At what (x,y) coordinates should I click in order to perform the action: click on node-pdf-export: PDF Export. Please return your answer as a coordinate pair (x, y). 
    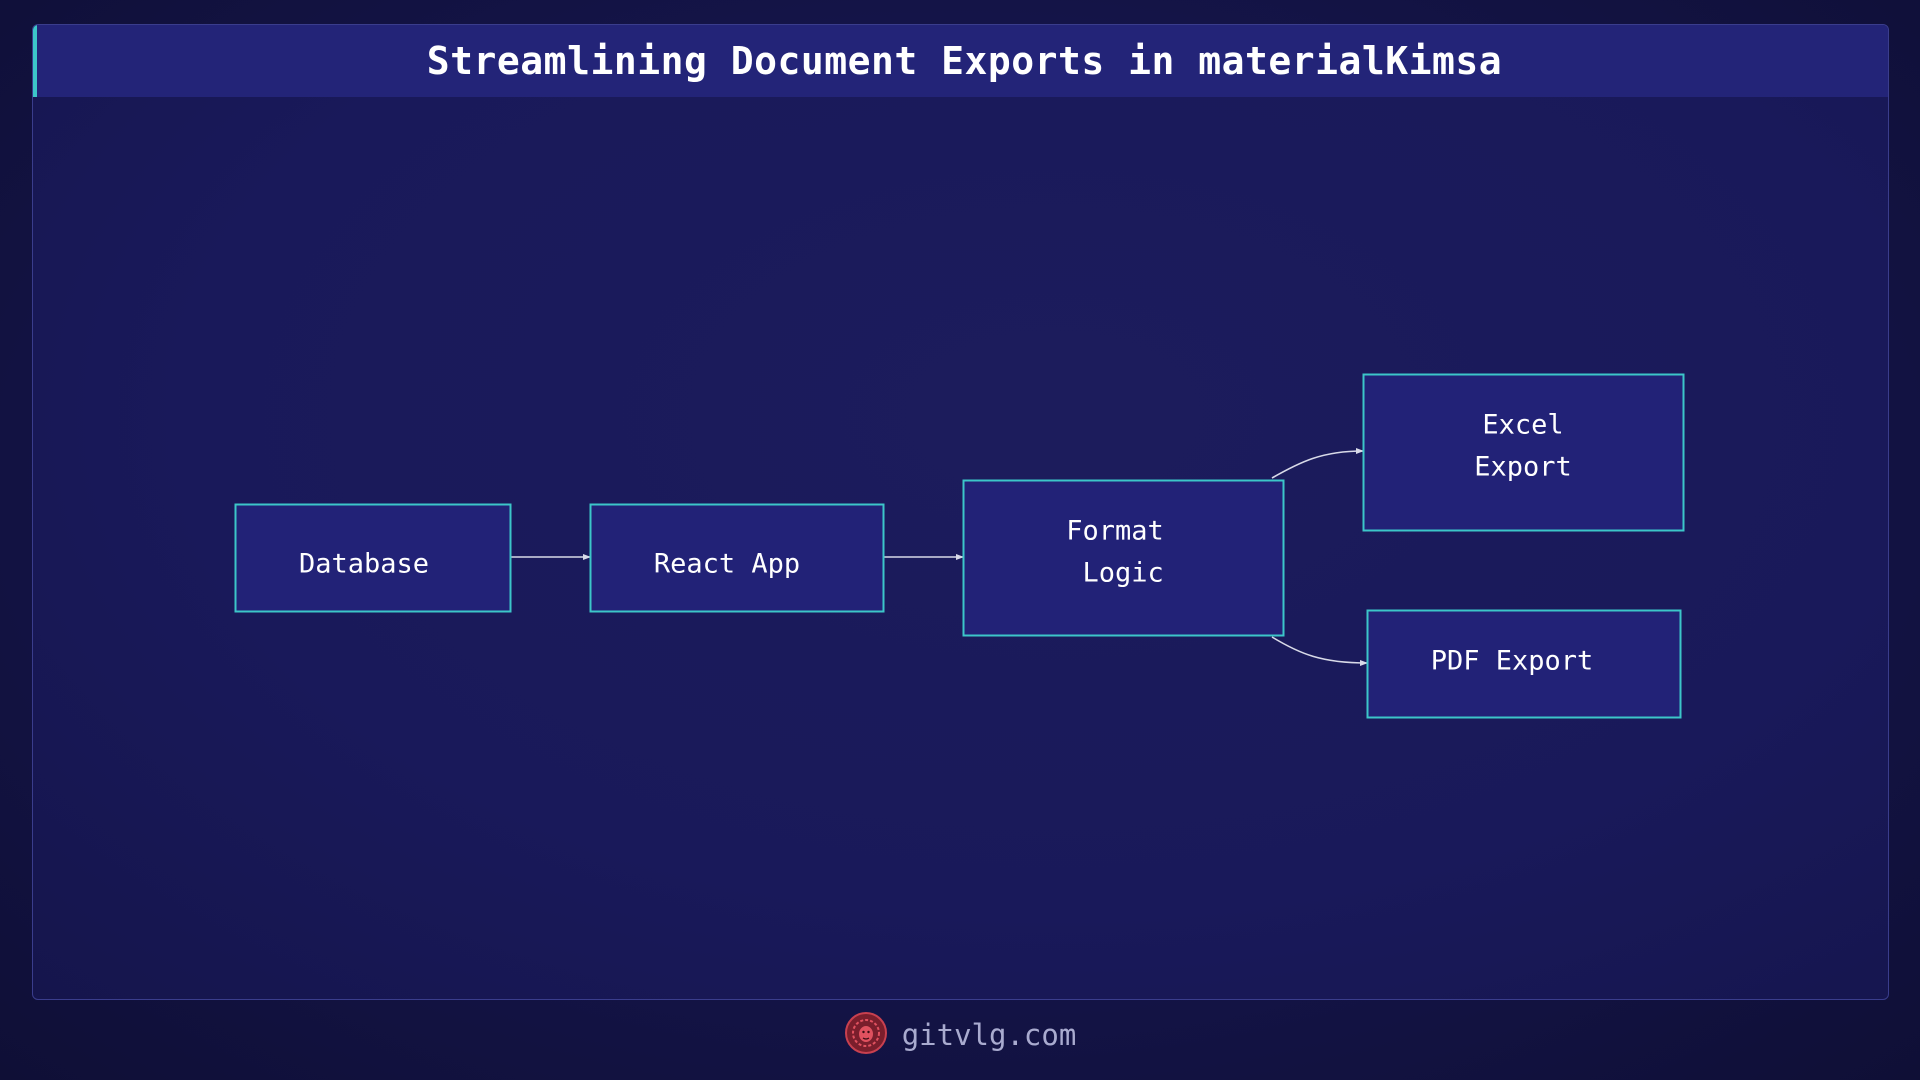
    Looking at the image, I should click on (1524, 664).